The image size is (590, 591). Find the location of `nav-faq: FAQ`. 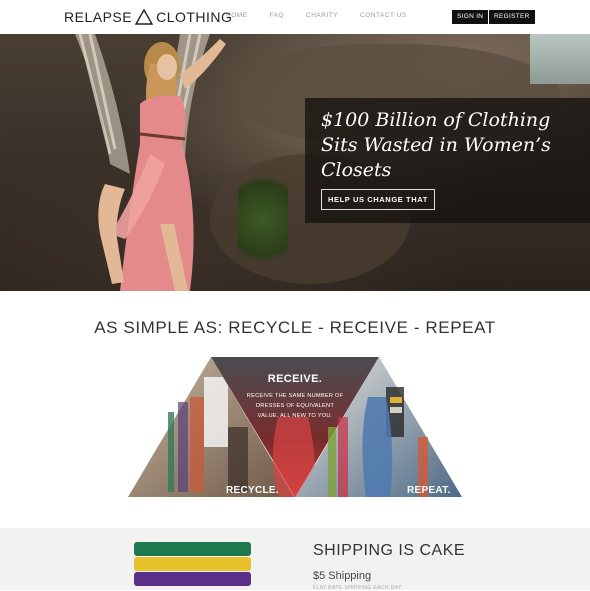

nav-faq: FAQ is located at coordinates (277, 15).